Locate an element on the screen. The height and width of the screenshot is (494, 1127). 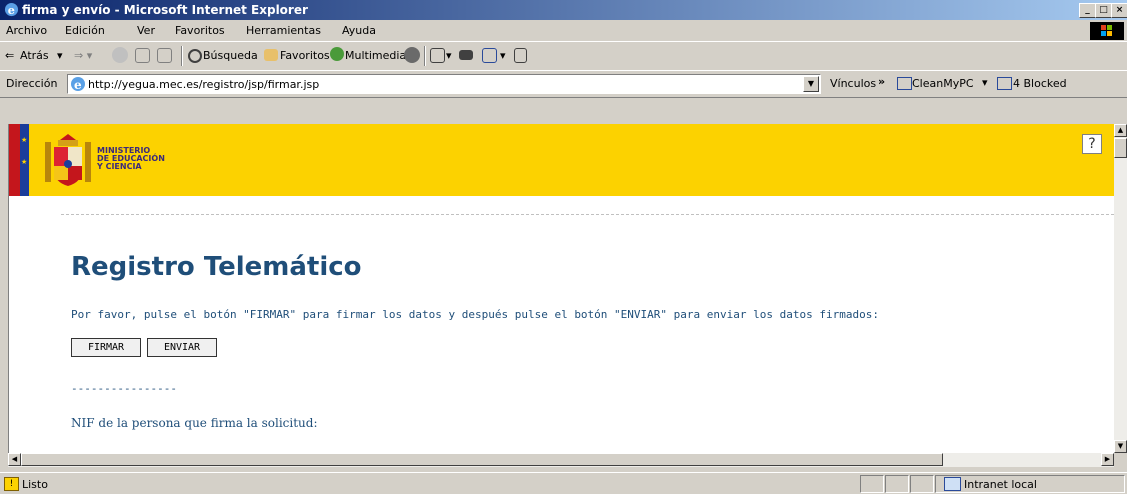
flag-stripe-blue: ★ ★ is located at coordinates (24, 160).